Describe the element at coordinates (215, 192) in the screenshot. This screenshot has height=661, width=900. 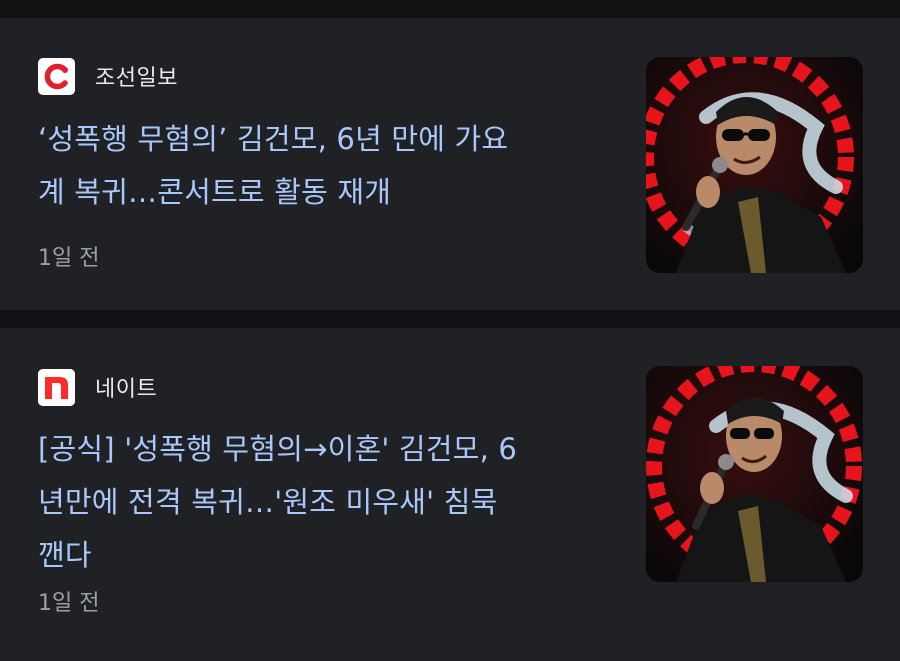
I see `headline-line: 계 복귀…콘서트로 활동 재개` at that location.